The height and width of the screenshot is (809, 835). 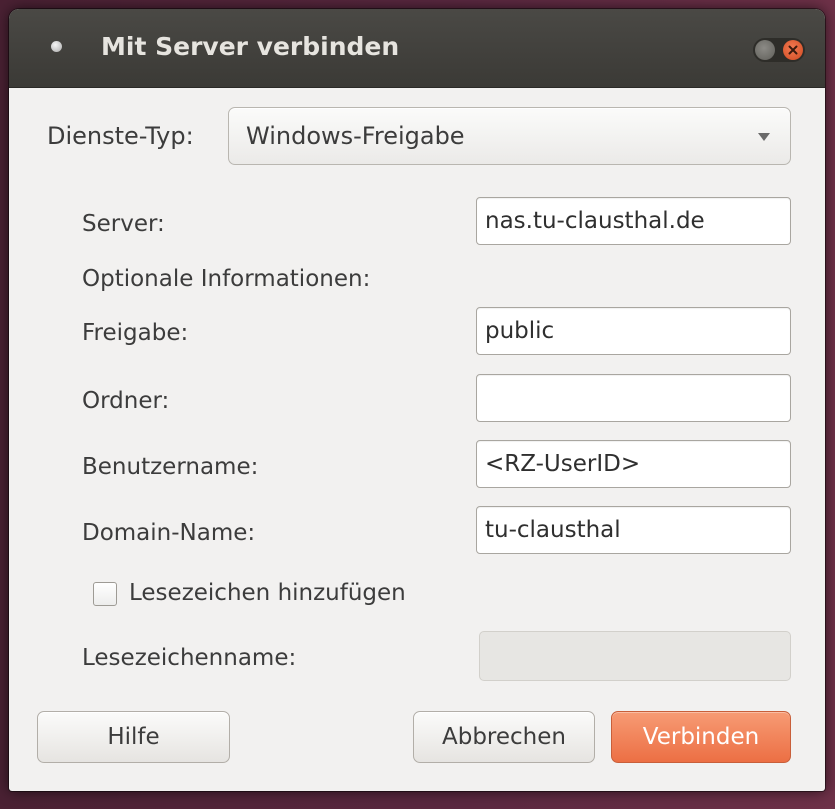 What do you see at coordinates (123, 224) in the screenshot?
I see `server-label: Server:` at bounding box center [123, 224].